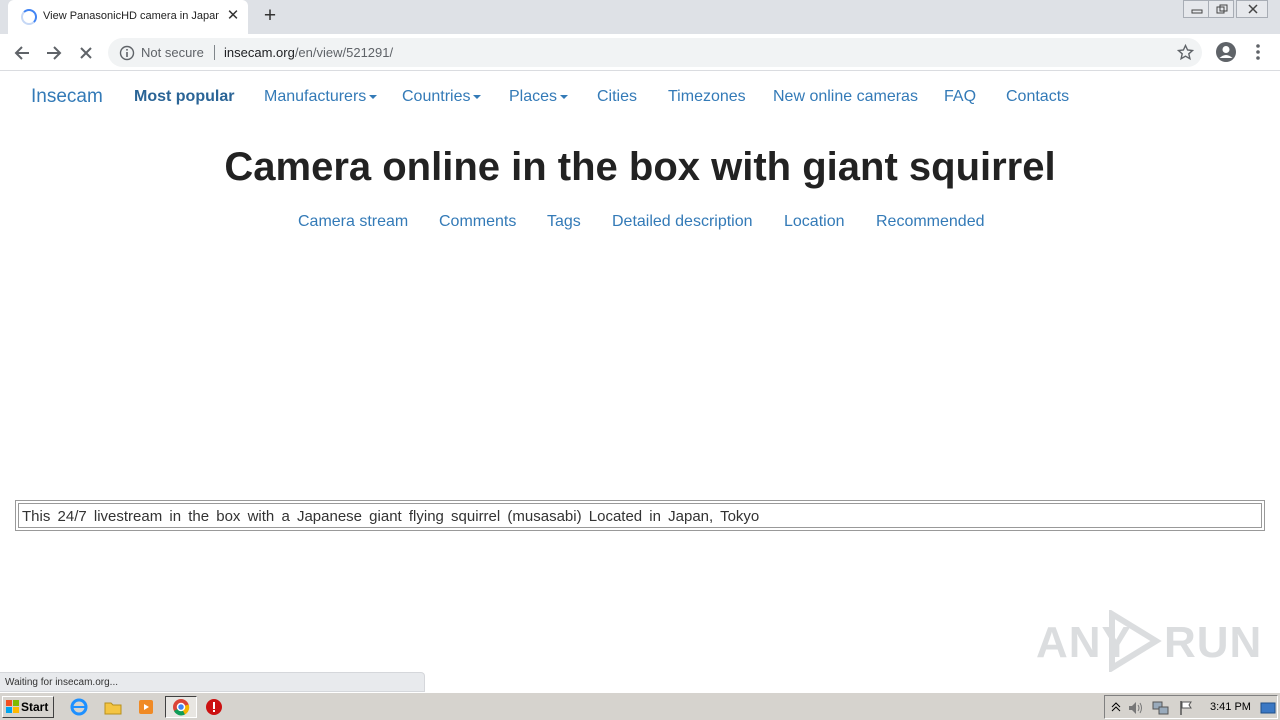 Image resolution: width=1280 pixels, height=720 pixels. I want to click on taskbar: Start 3:41 PM, so click(640, 706).